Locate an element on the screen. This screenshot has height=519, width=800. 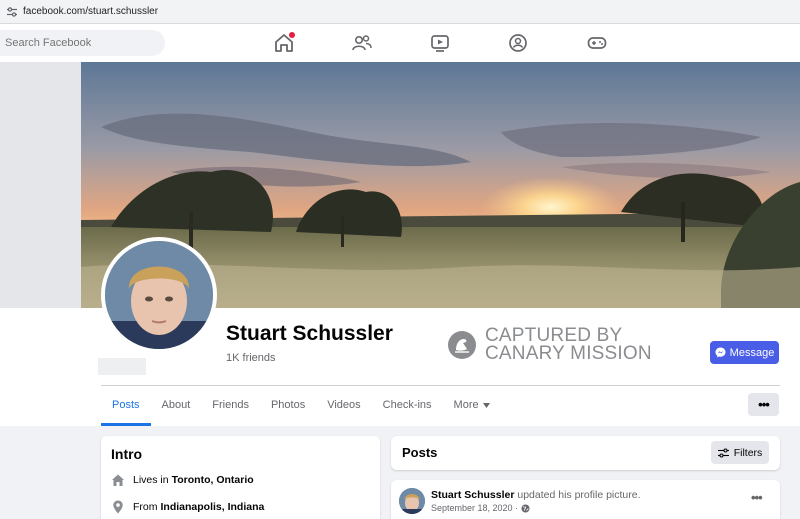
tab-check-ins: Check-ins is located at coordinates (407, 405).